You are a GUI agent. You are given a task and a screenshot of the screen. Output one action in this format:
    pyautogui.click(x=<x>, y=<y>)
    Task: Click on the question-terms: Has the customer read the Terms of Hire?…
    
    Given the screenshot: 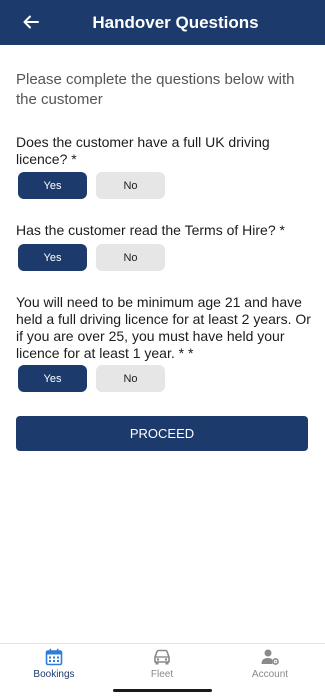 What is the action you would take?
    pyautogui.click(x=150, y=230)
    